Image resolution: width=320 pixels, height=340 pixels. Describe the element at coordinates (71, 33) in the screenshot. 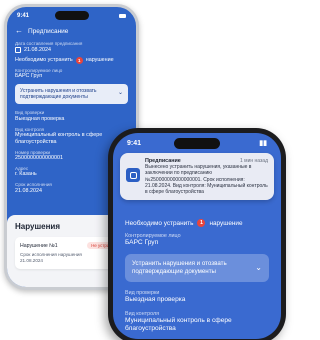

I see `back-header: ← Предписание` at that location.